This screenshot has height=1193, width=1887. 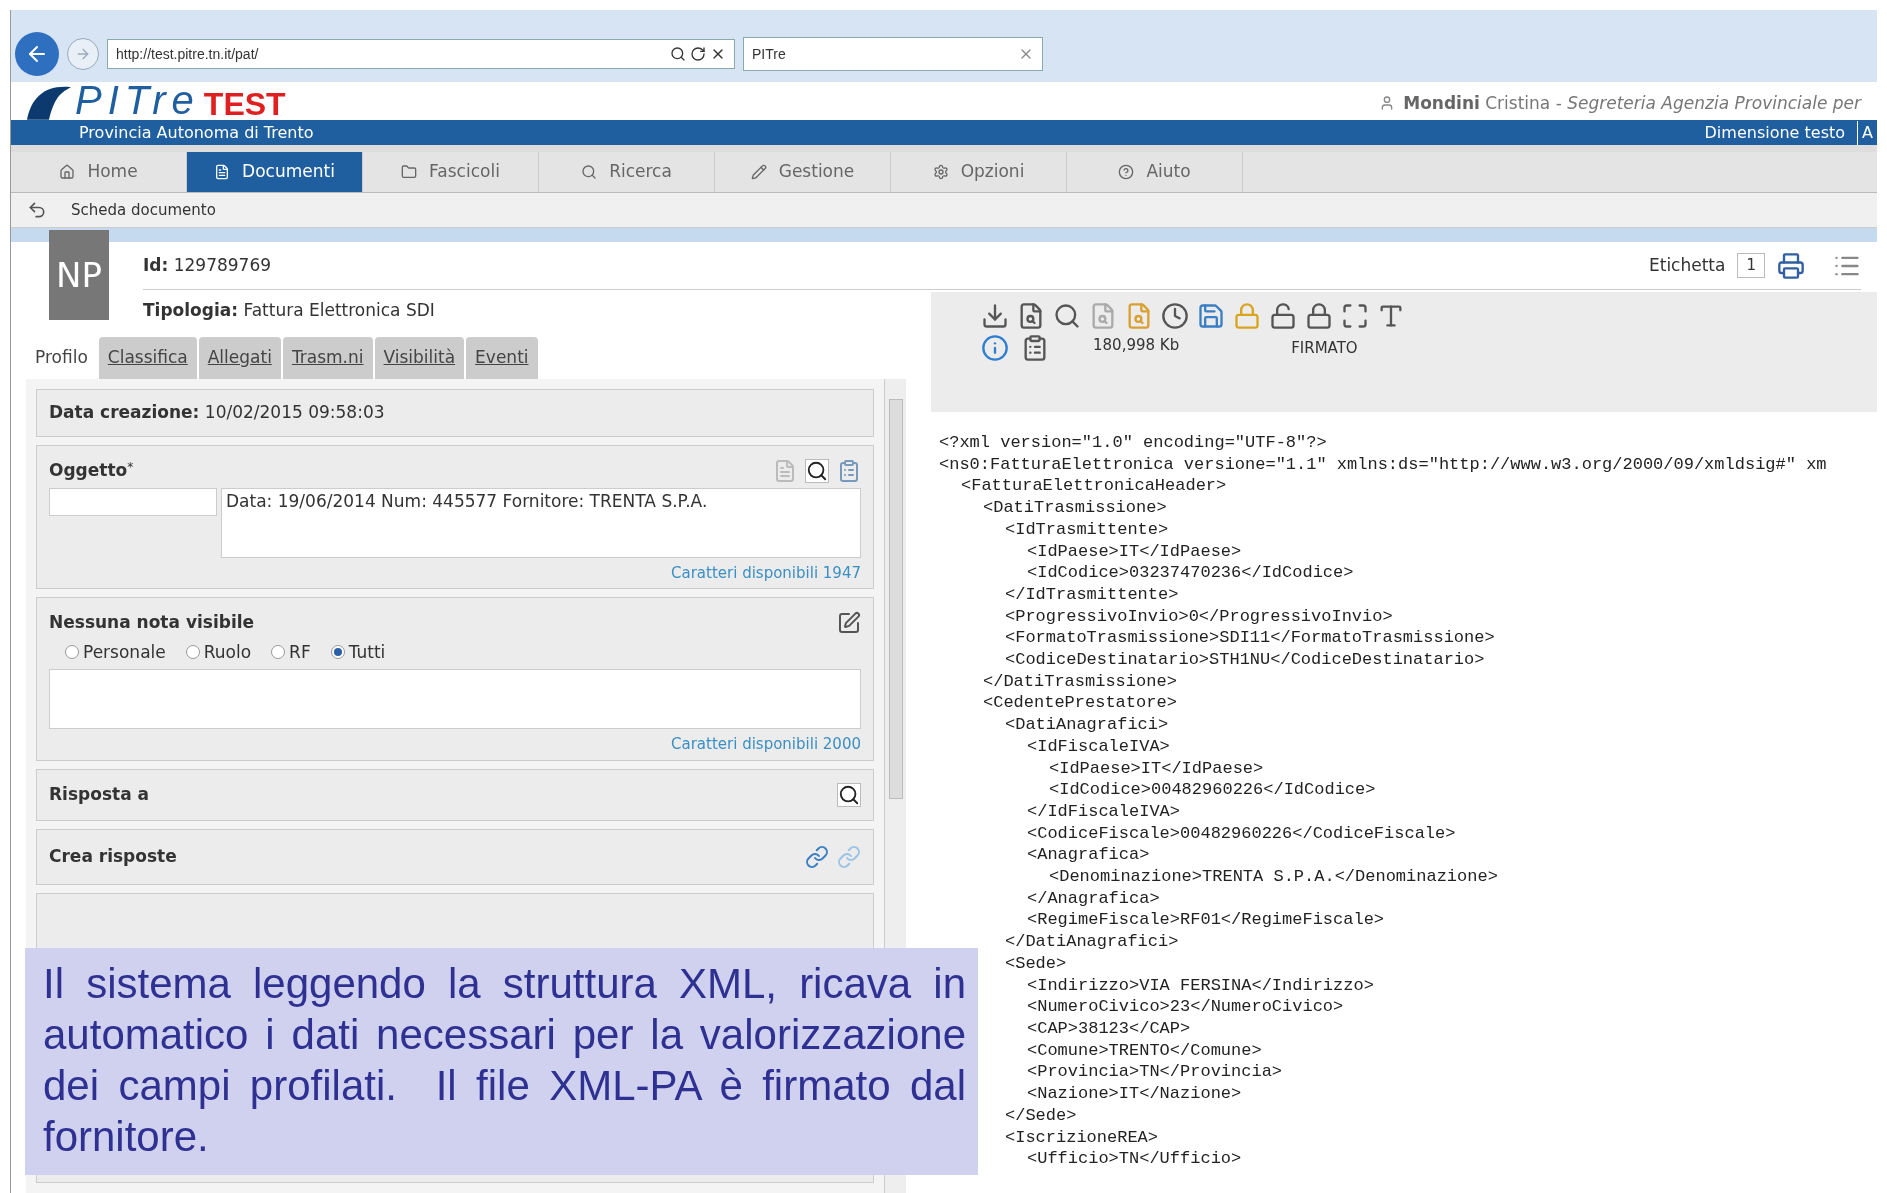 I want to click on tab-title: PITre, so click(x=769, y=54).